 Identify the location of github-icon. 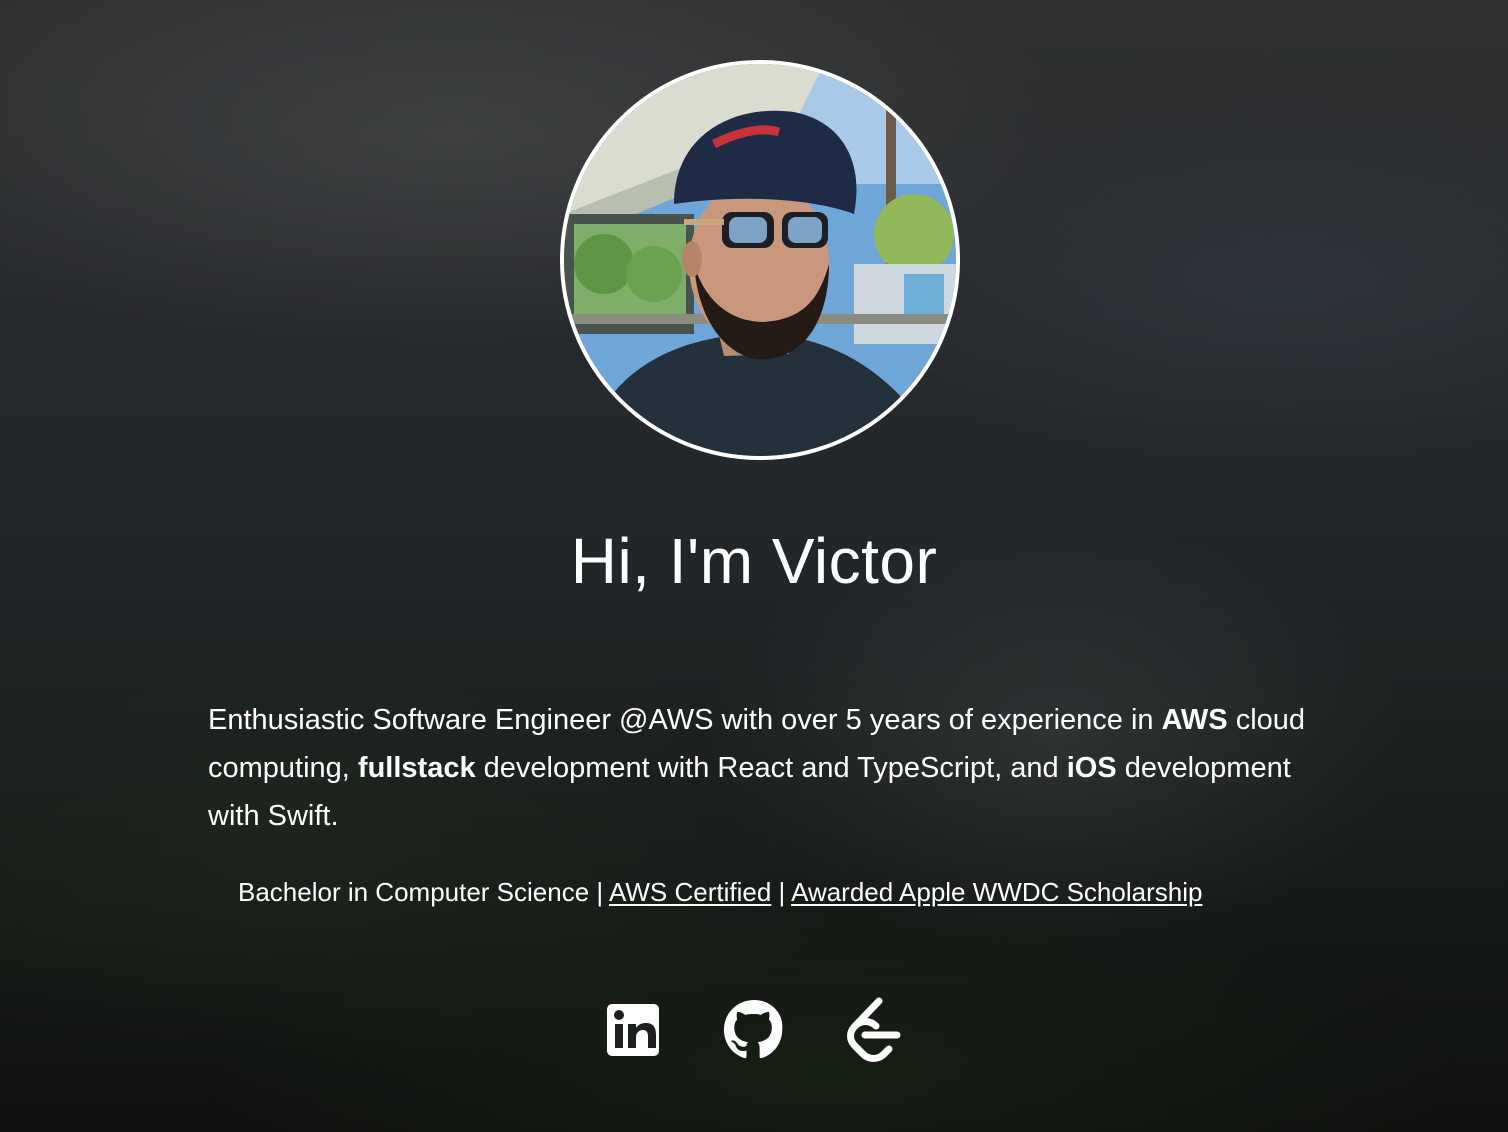
(753, 1029).